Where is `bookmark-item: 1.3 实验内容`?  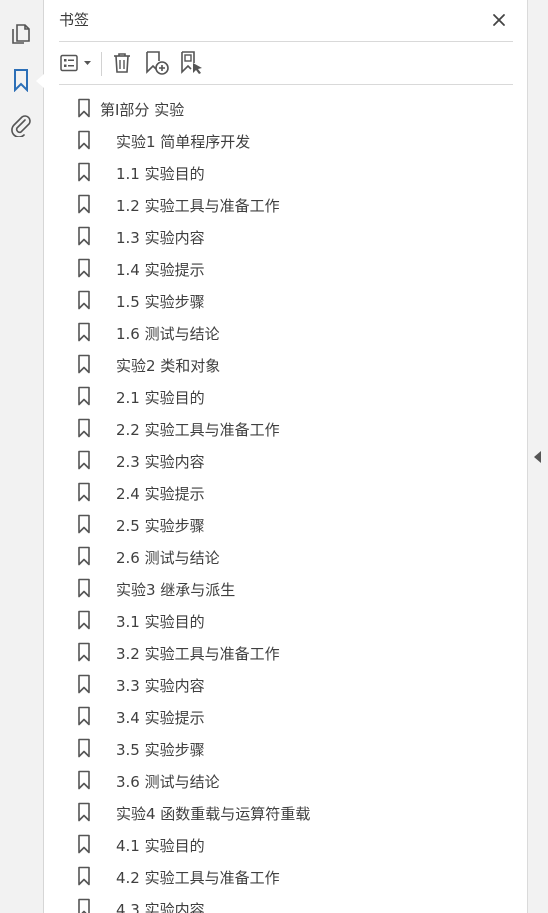
bookmark-item: 1.3 实验内容 is located at coordinates (279, 236).